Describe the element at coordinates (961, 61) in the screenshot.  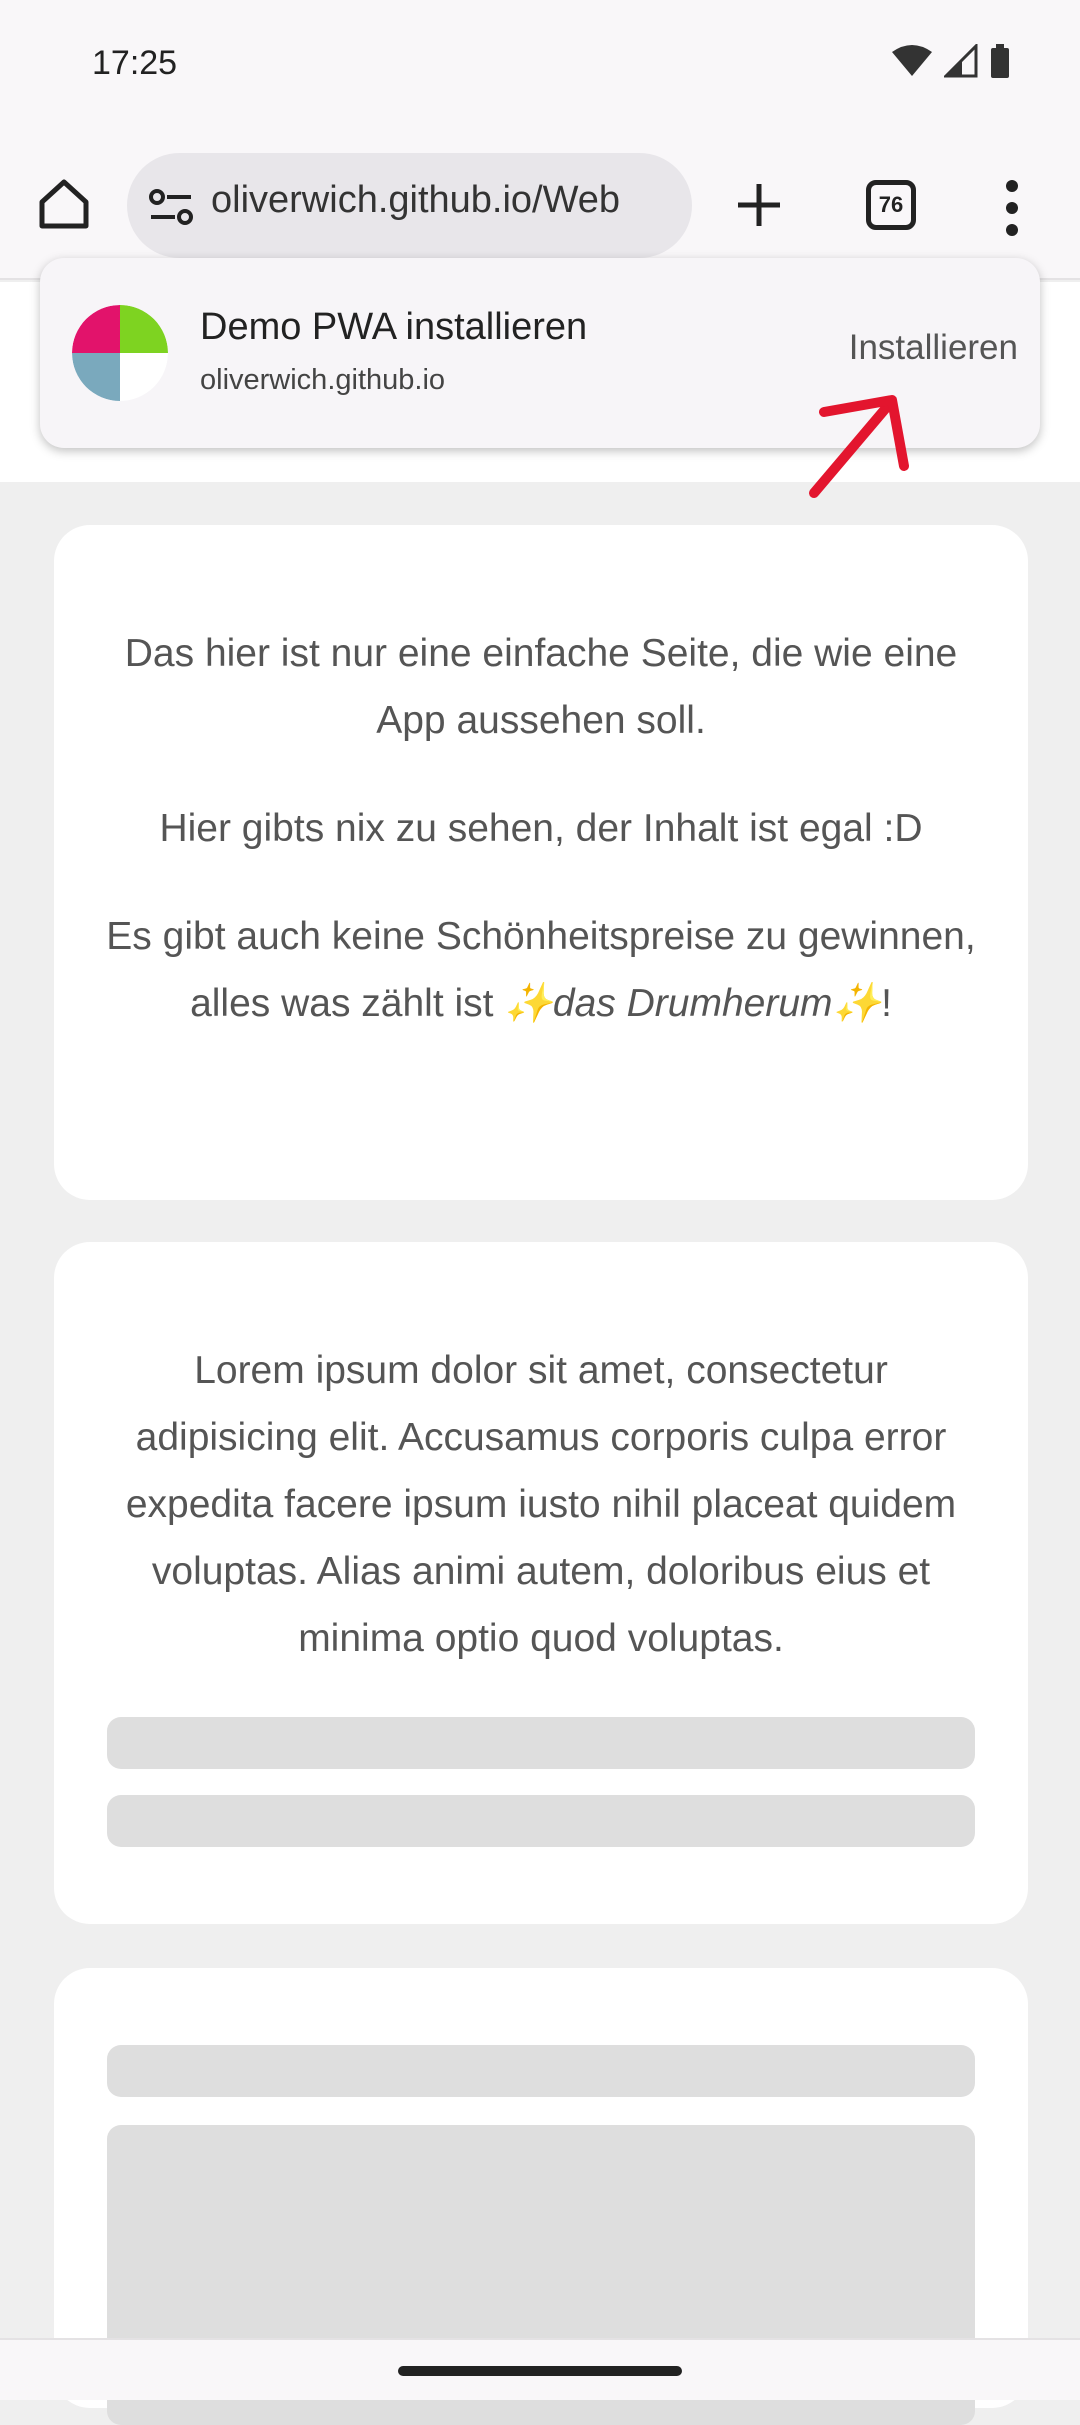
I see `signal-icon` at that location.